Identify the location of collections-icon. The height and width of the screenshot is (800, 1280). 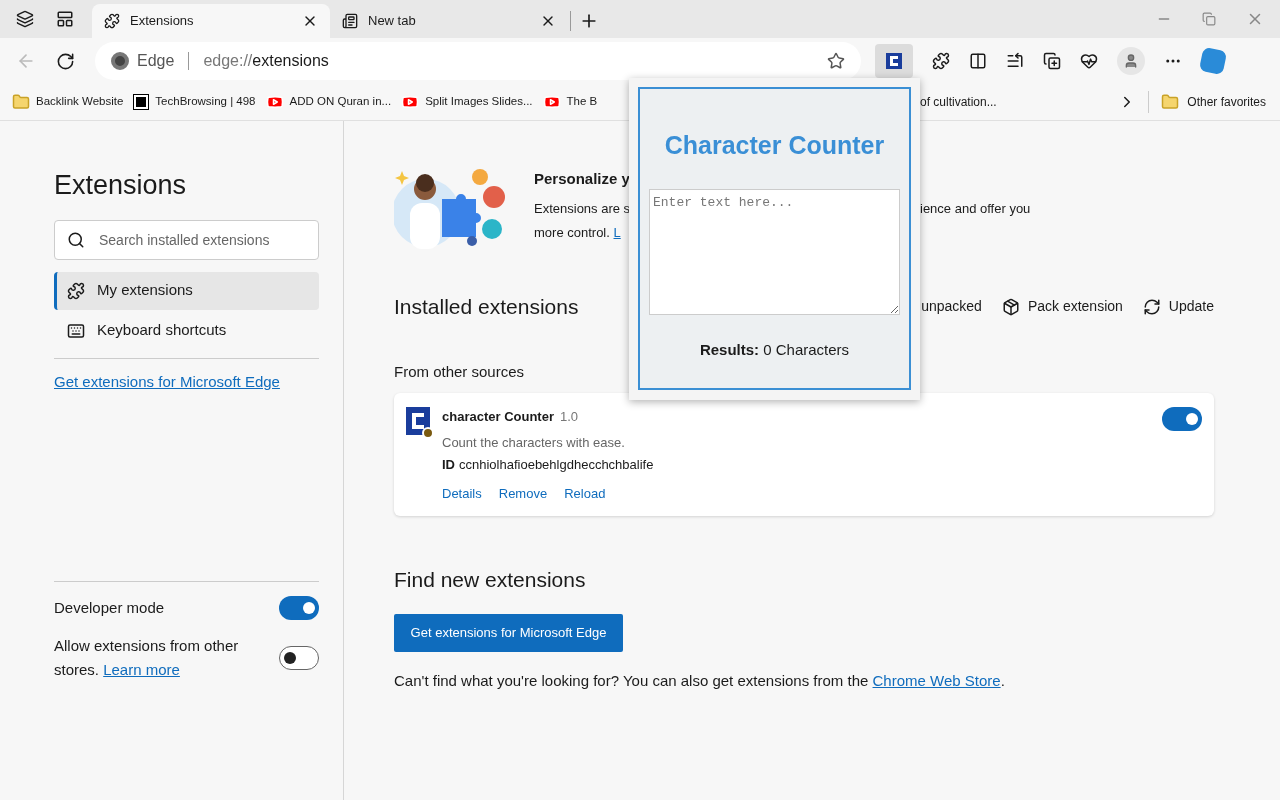
(1052, 61).